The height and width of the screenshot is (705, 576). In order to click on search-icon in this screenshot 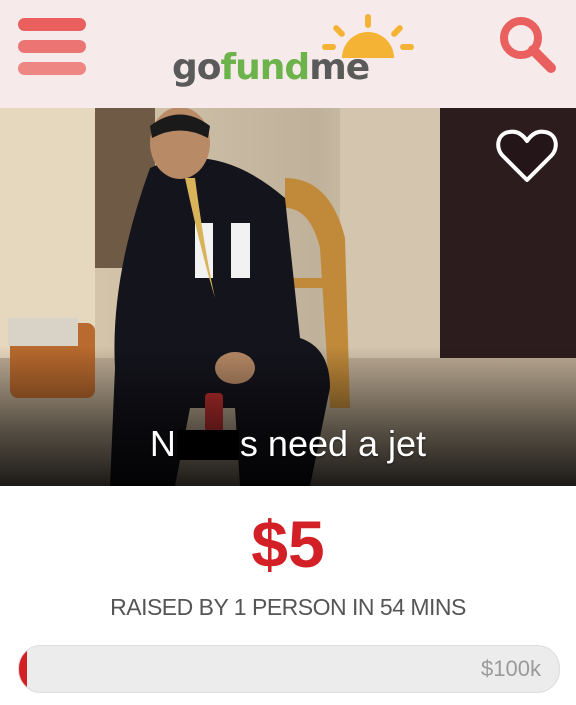, I will do `click(528, 45)`.